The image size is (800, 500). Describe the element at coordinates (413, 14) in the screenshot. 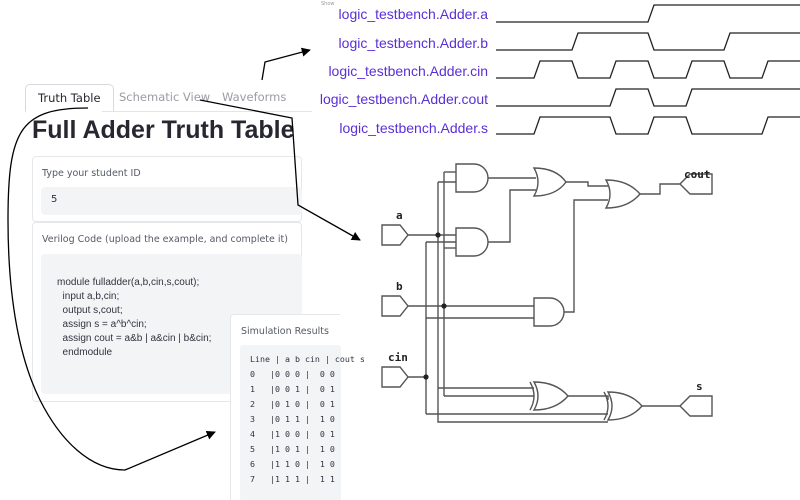

I see `signal-label-a: logic_testbench.Adder.a` at that location.